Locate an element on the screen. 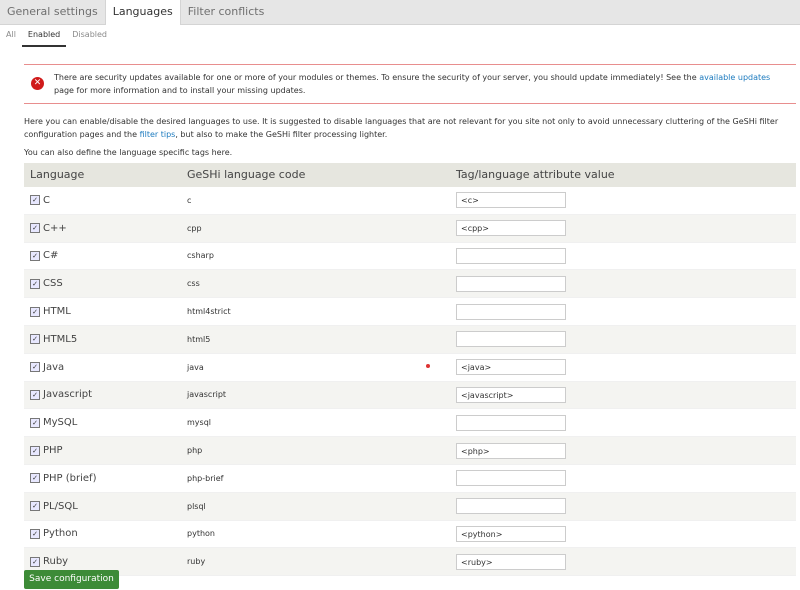 This screenshot has height=590, width=800. language-code: plsql is located at coordinates (196, 506).